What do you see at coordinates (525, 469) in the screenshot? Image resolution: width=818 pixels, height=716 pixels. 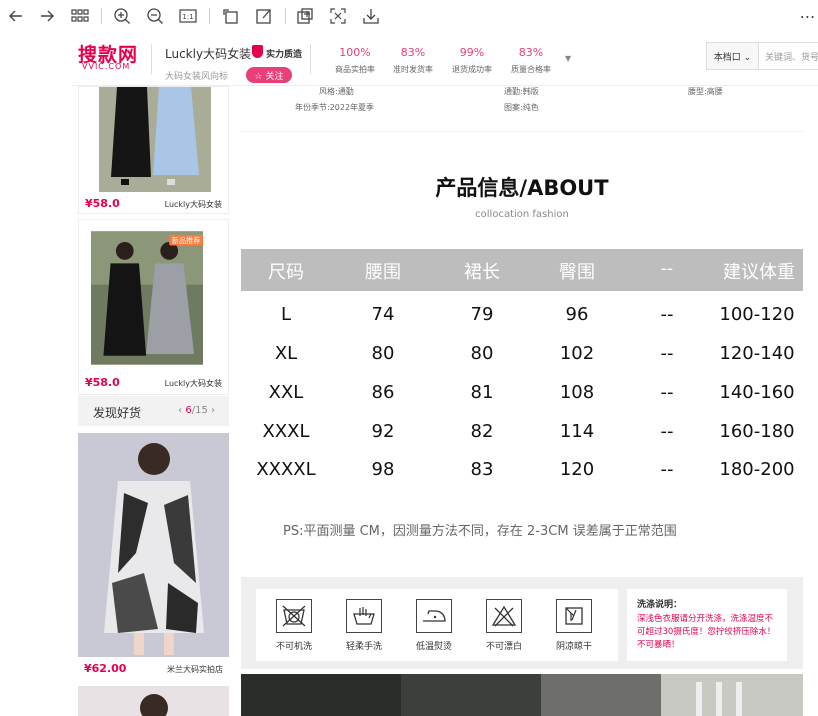 I see `table-row: XXXXL 98 83 120 -- 180-200` at bounding box center [525, 469].